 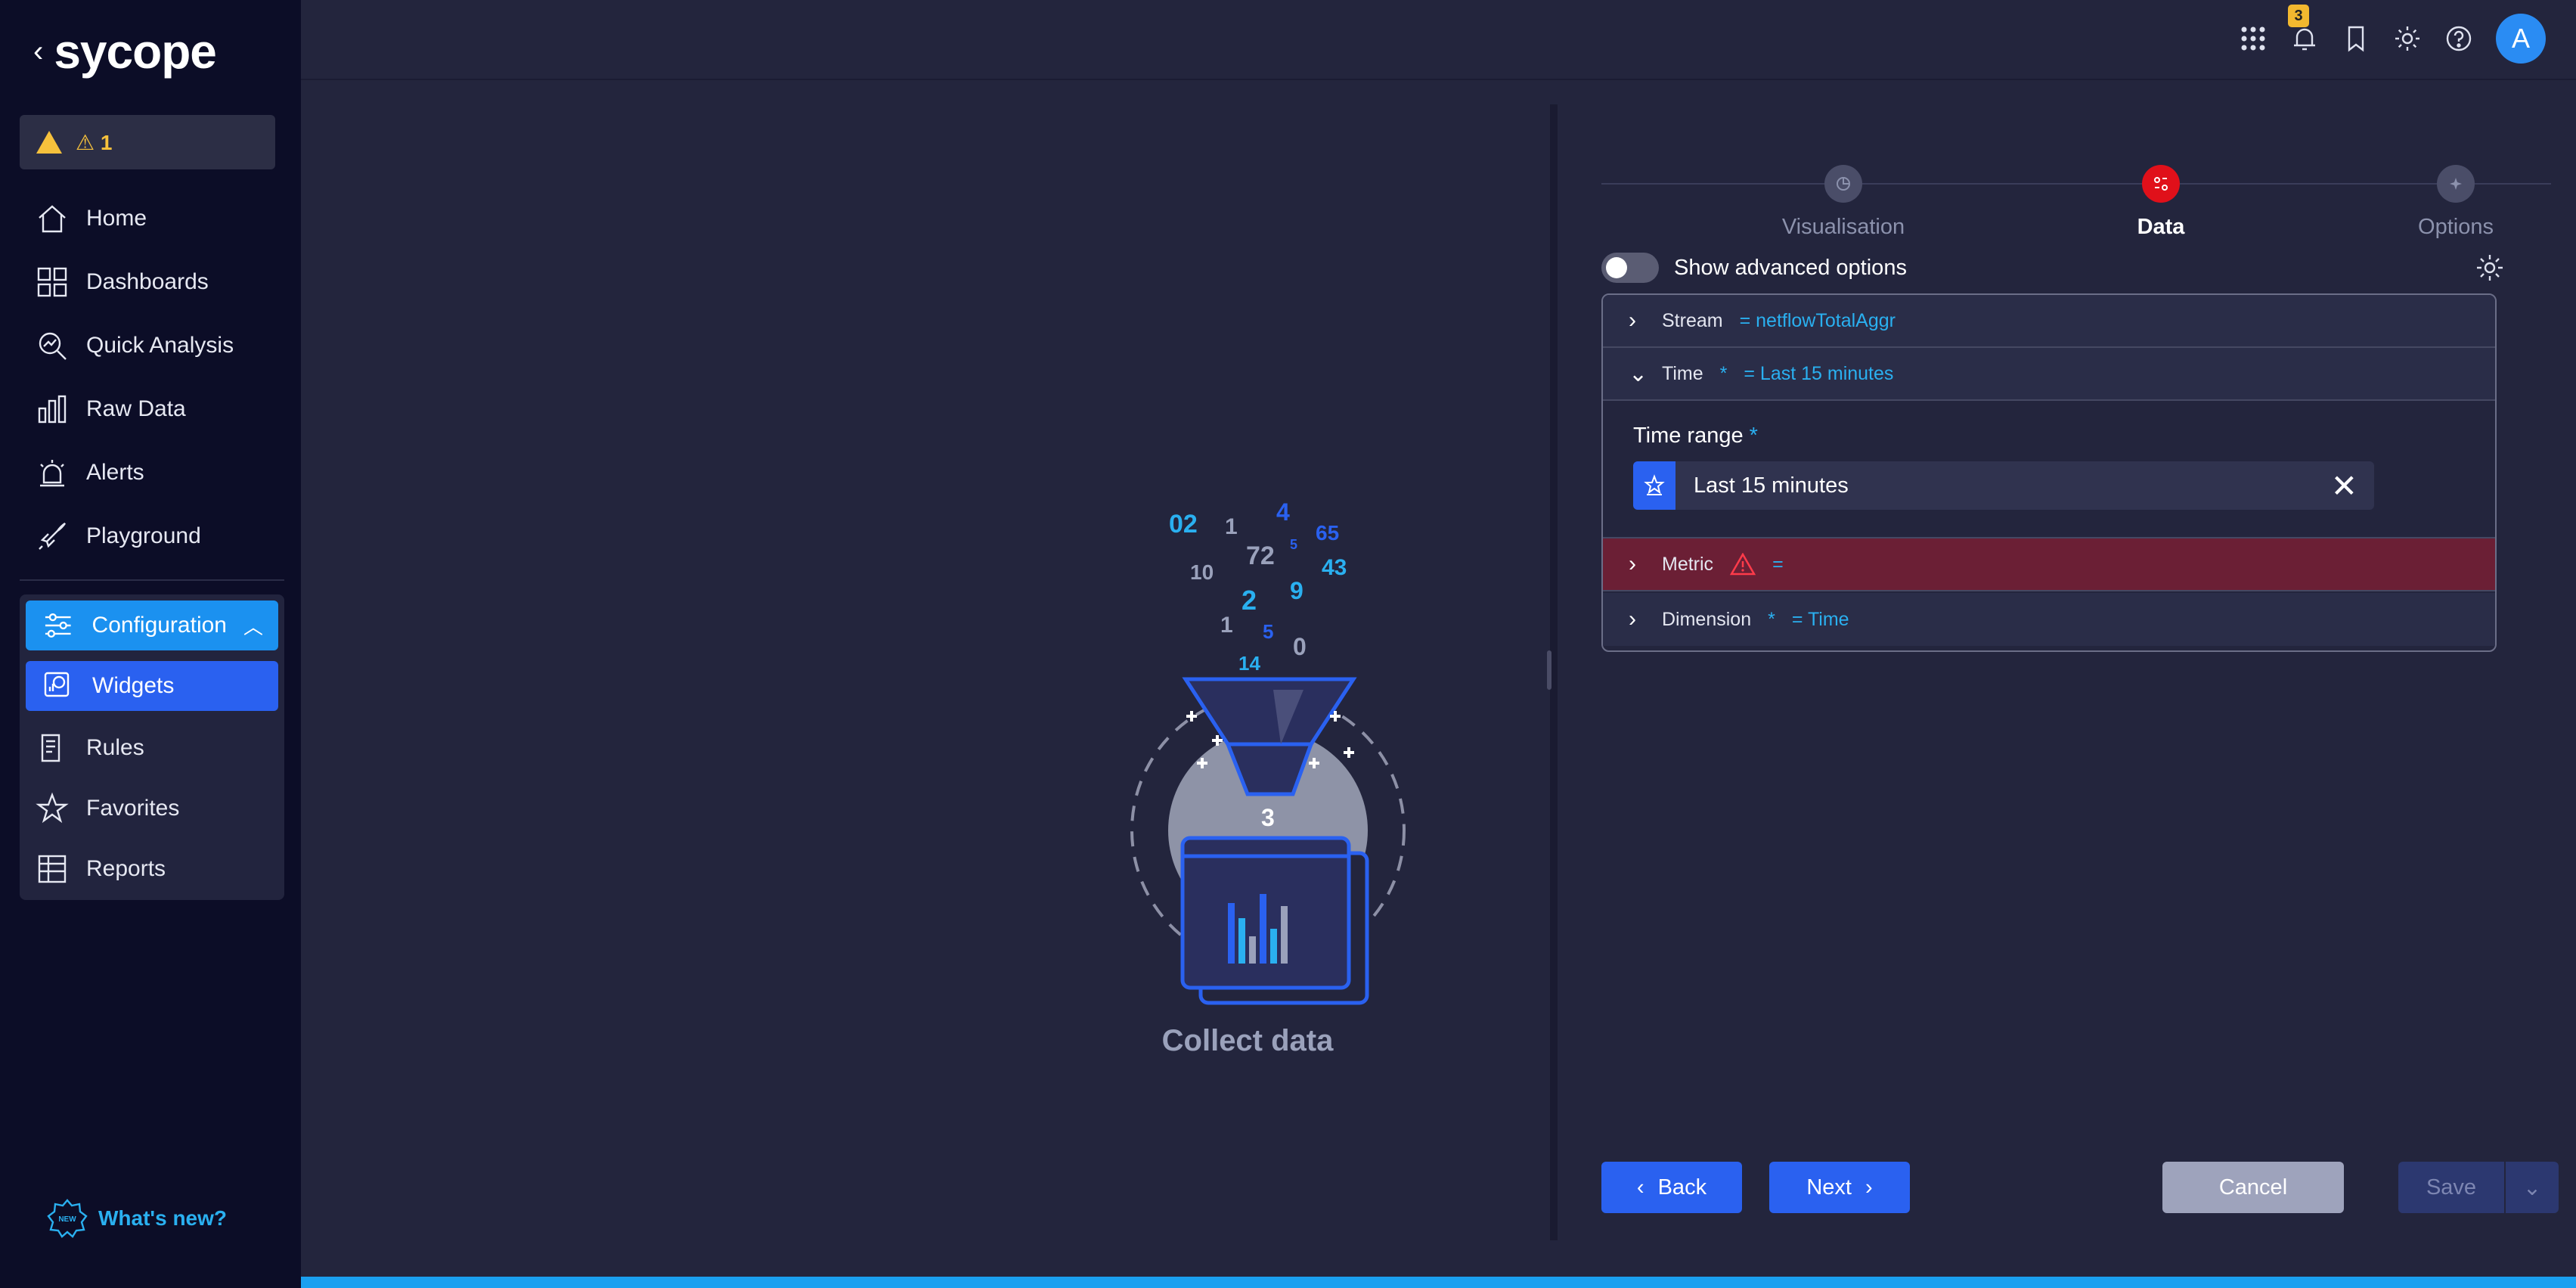 What do you see at coordinates (52, 536) in the screenshot?
I see `rocket-icon` at bounding box center [52, 536].